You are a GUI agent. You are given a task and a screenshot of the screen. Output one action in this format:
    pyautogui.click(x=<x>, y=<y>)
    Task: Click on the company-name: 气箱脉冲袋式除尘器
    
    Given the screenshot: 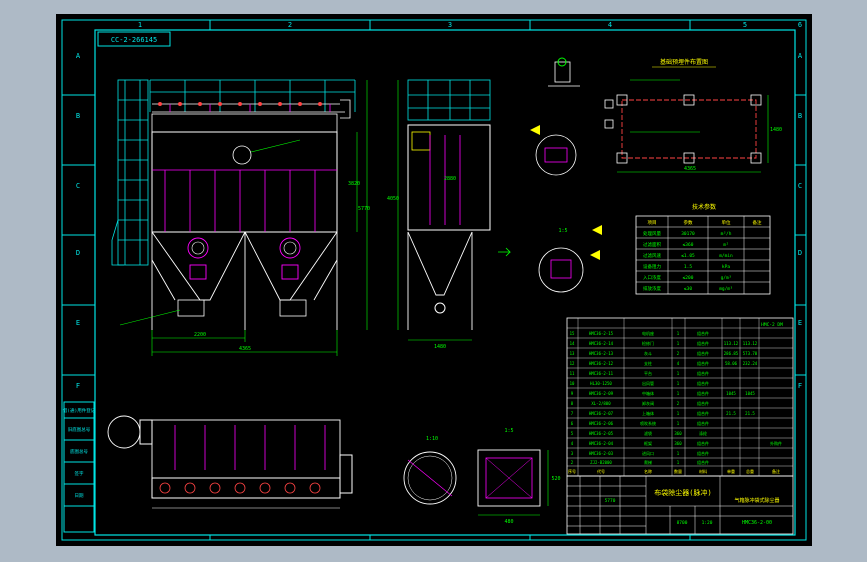 What is the action you would take?
    pyautogui.click(x=756, y=500)
    